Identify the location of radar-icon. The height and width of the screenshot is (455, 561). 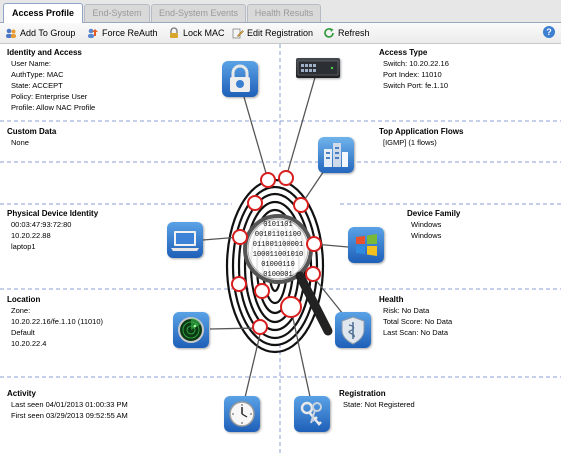
(191, 330).